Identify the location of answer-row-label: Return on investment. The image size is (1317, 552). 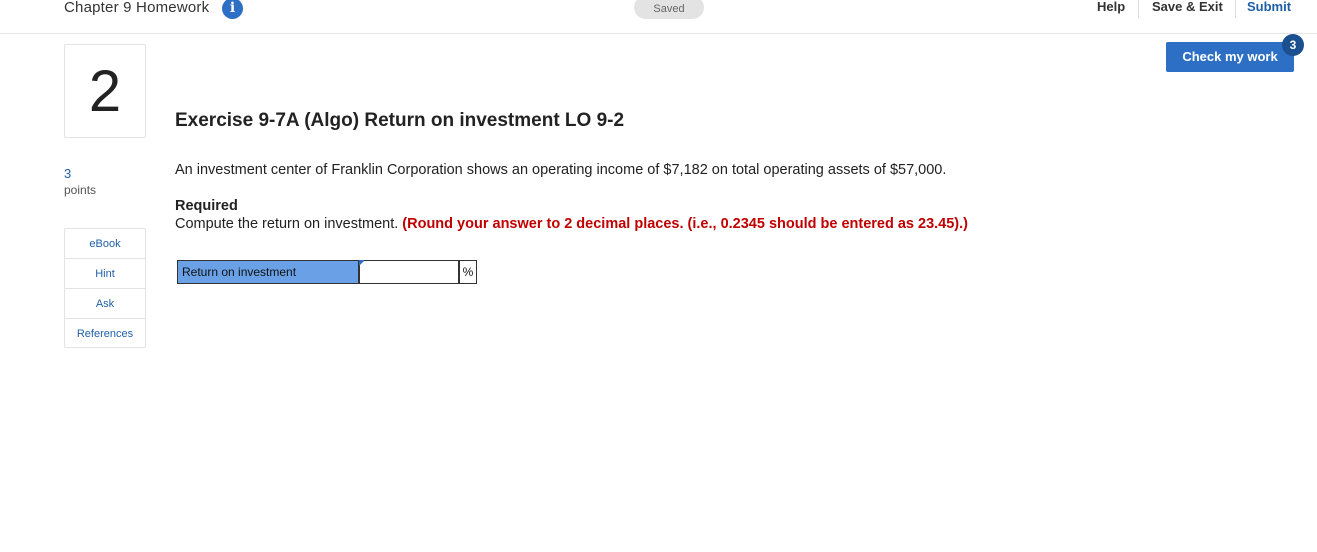
(268, 272).